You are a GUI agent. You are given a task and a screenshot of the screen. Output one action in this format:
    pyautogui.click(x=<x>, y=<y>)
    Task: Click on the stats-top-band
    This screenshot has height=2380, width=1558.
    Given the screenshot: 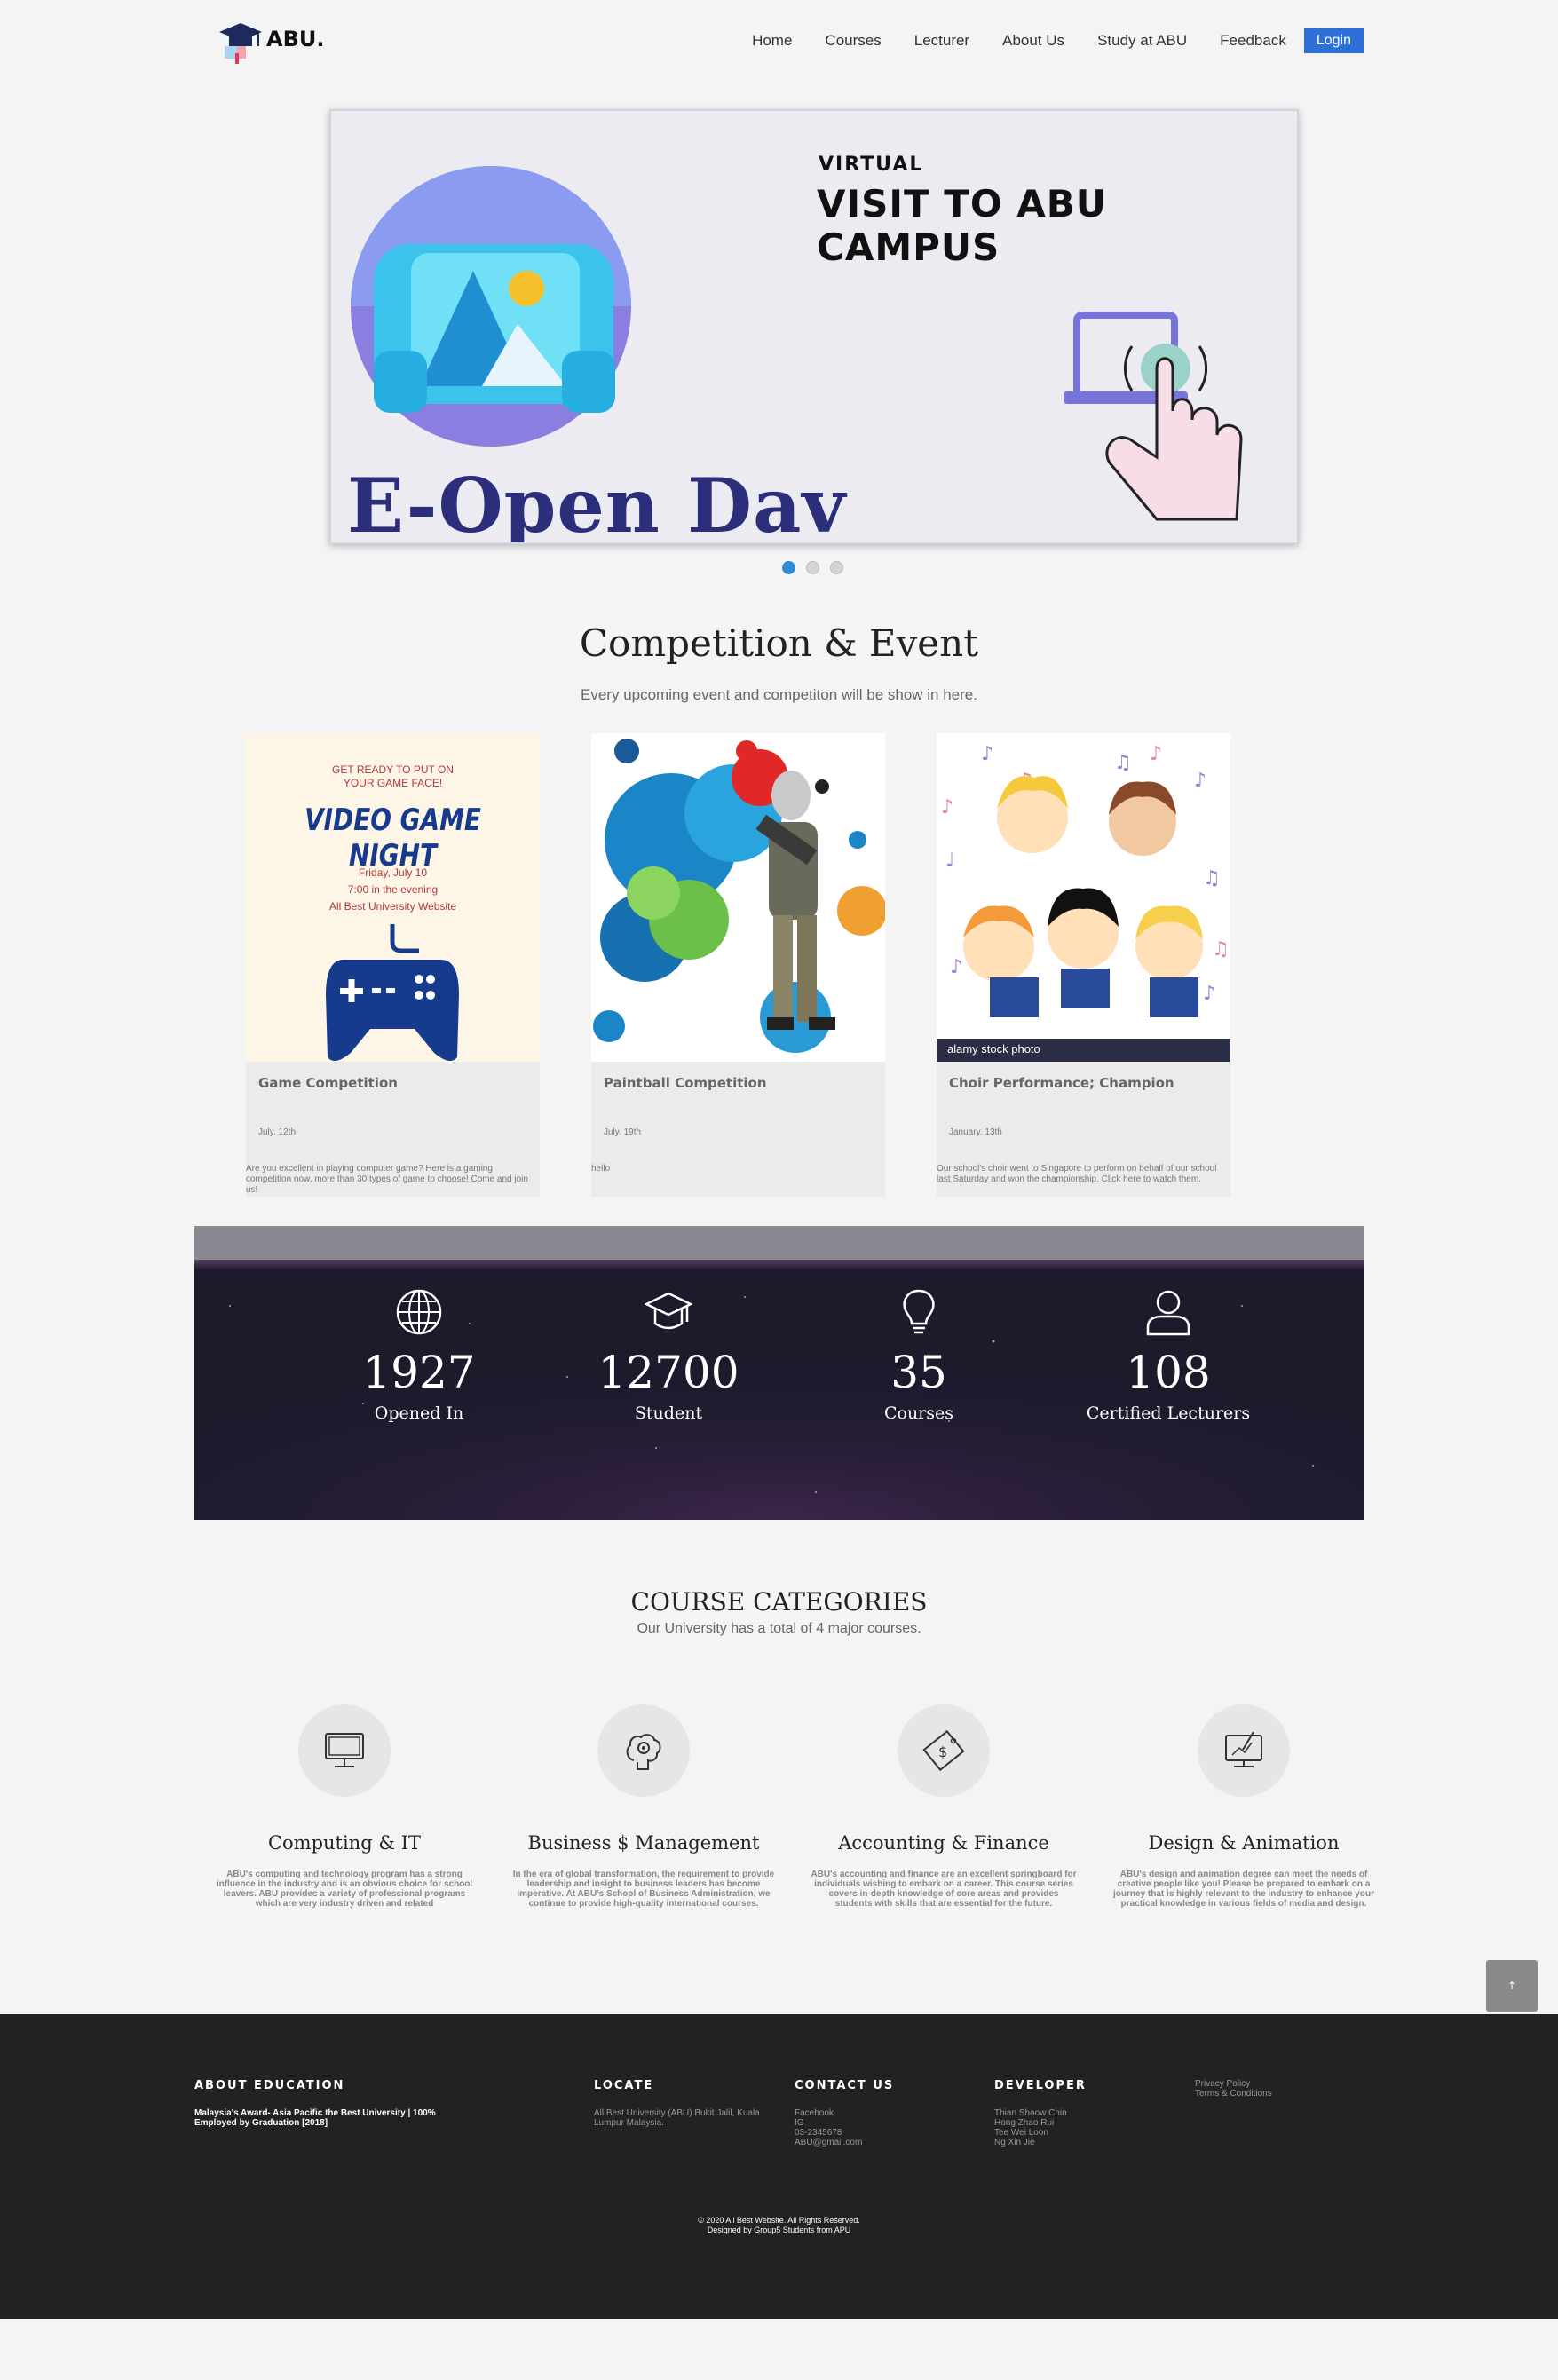 What is the action you would take?
    pyautogui.click(x=779, y=1243)
    